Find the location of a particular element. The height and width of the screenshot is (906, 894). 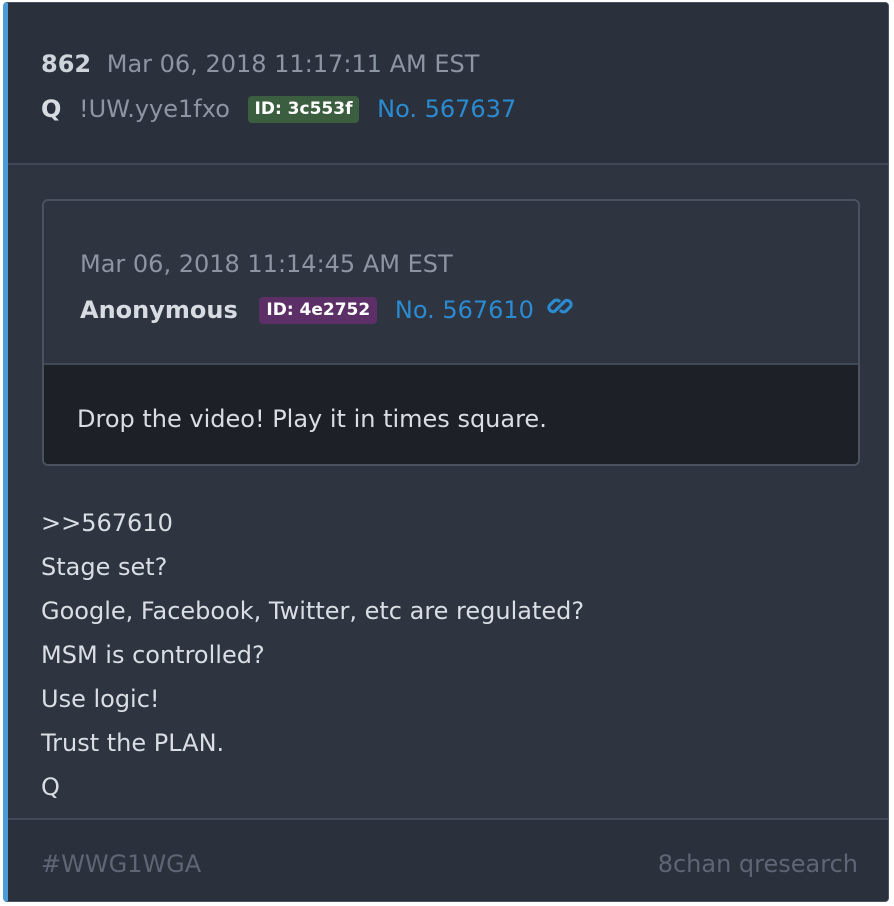

quoted-post-number-link: No. 567610 is located at coordinates (464, 310).